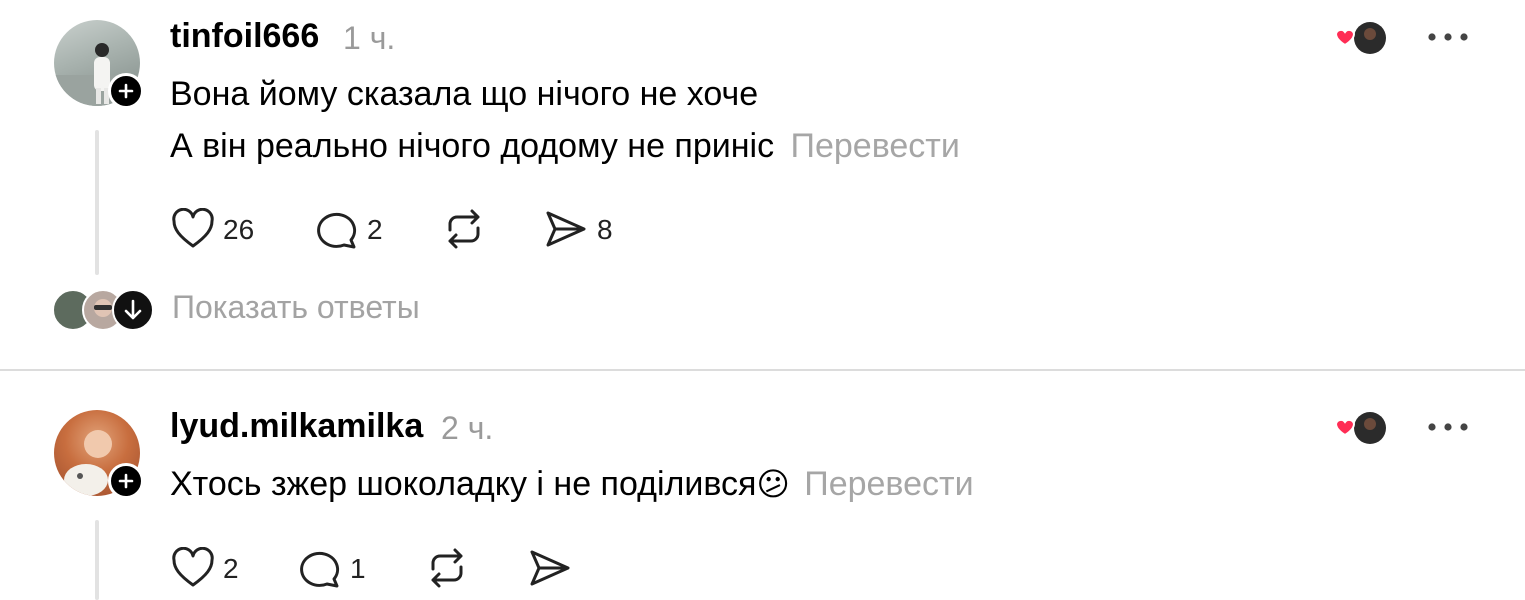 The width and height of the screenshot is (1525, 600). What do you see at coordinates (375, 229) in the screenshot?
I see `reply-count: 2` at bounding box center [375, 229].